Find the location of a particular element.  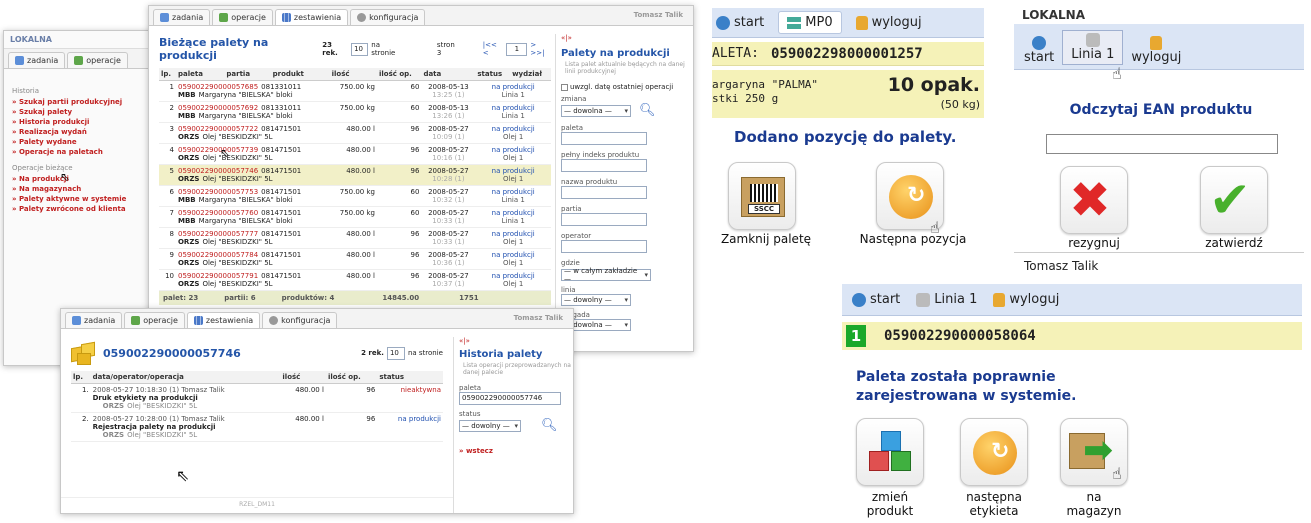

pallet-filter-input: 059002290000057746 is located at coordinates (510, 398).